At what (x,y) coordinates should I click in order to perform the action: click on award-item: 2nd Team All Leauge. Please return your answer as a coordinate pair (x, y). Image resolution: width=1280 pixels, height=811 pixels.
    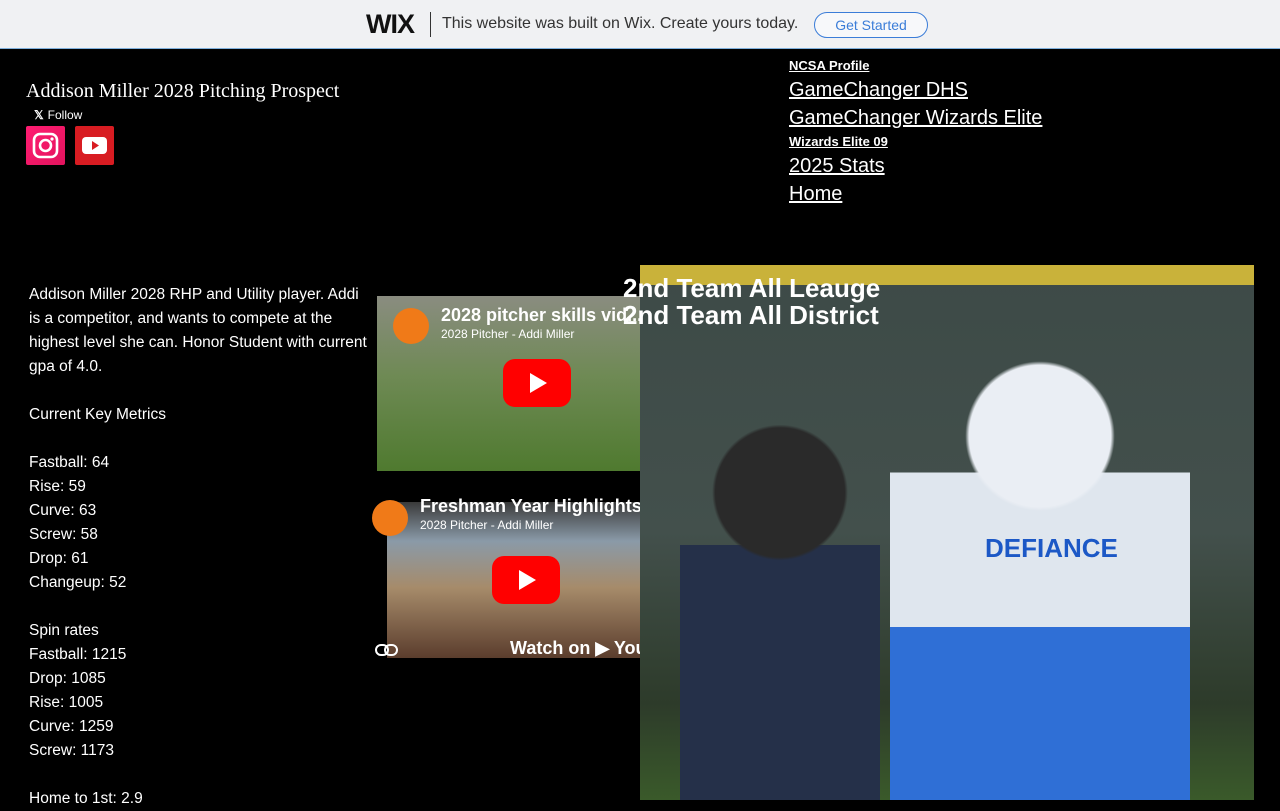
    Looking at the image, I should click on (752, 288).